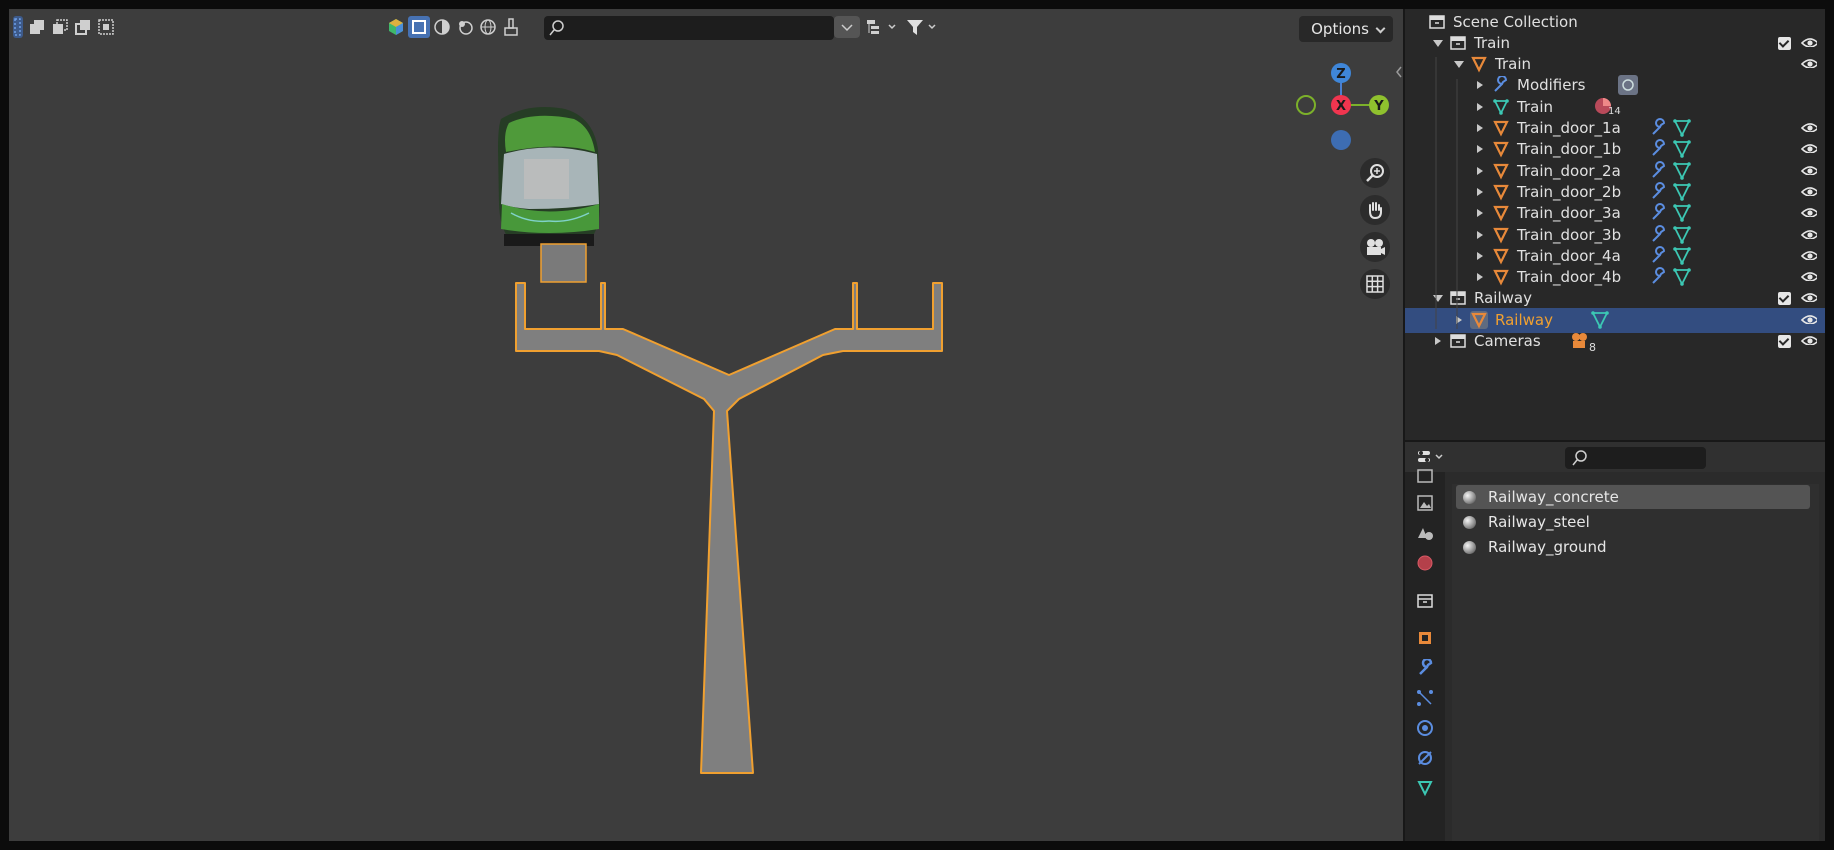 Image resolution: width=1834 pixels, height=850 pixels. Describe the element at coordinates (1341, 106) in the screenshot. I see `svg-text: X` at that location.